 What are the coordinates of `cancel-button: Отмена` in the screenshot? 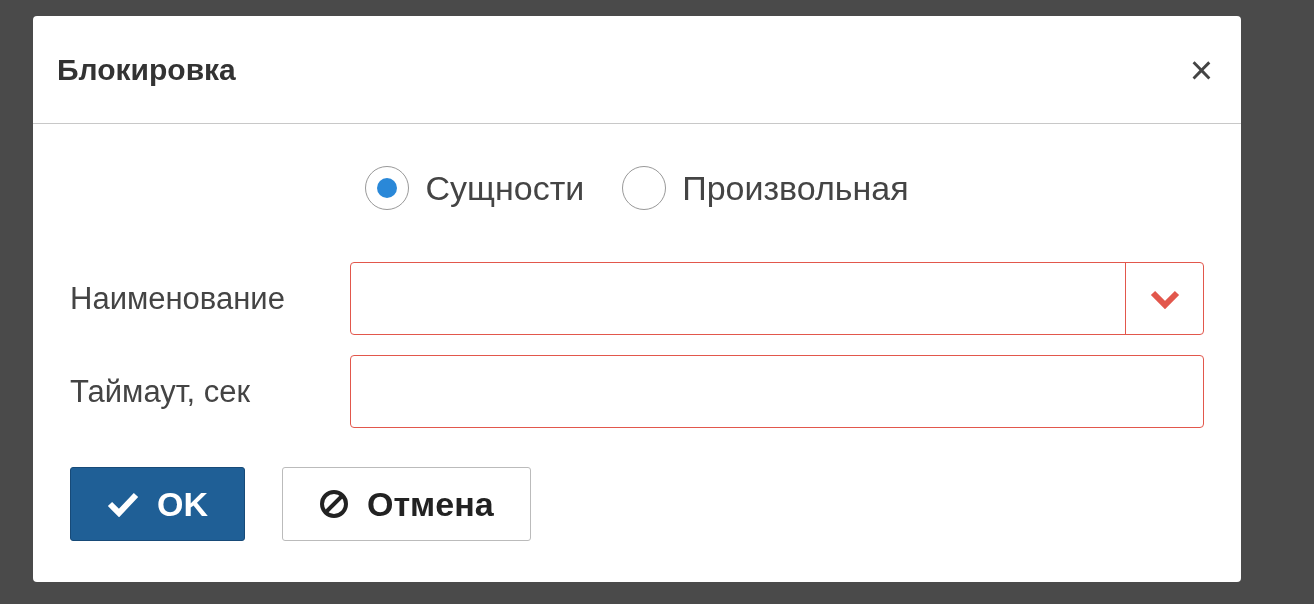 It's located at (406, 504).